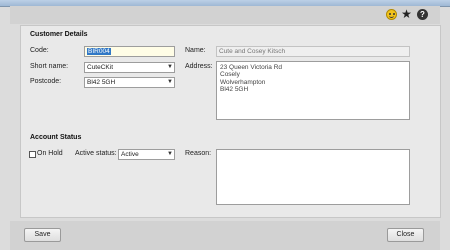  What do you see at coordinates (422, 14) in the screenshot?
I see `help-icon: ?` at bounding box center [422, 14].